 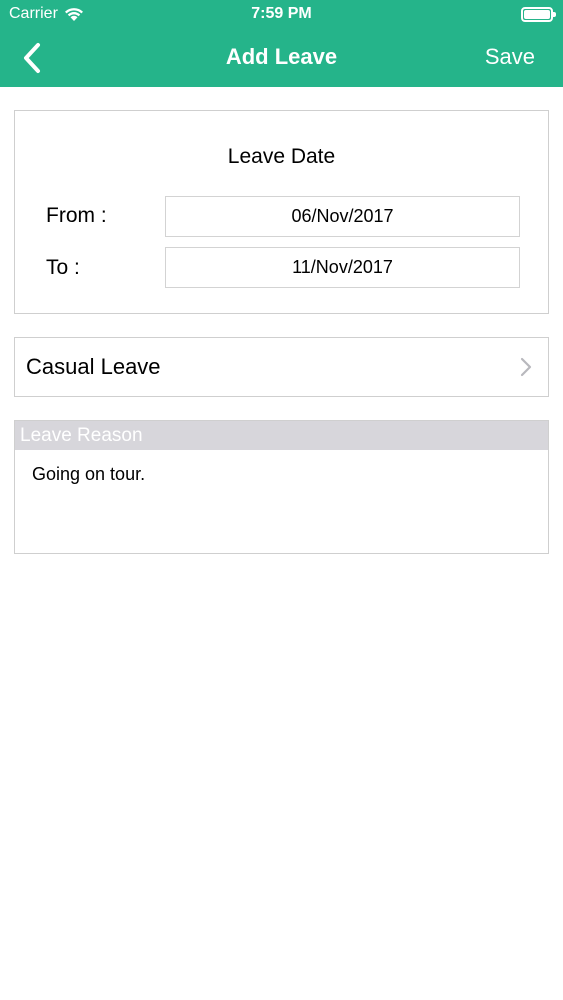 What do you see at coordinates (93, 366) in the screenshot?
I see `leave-type-value: Casual Leave` at bounding box center [93, 366].